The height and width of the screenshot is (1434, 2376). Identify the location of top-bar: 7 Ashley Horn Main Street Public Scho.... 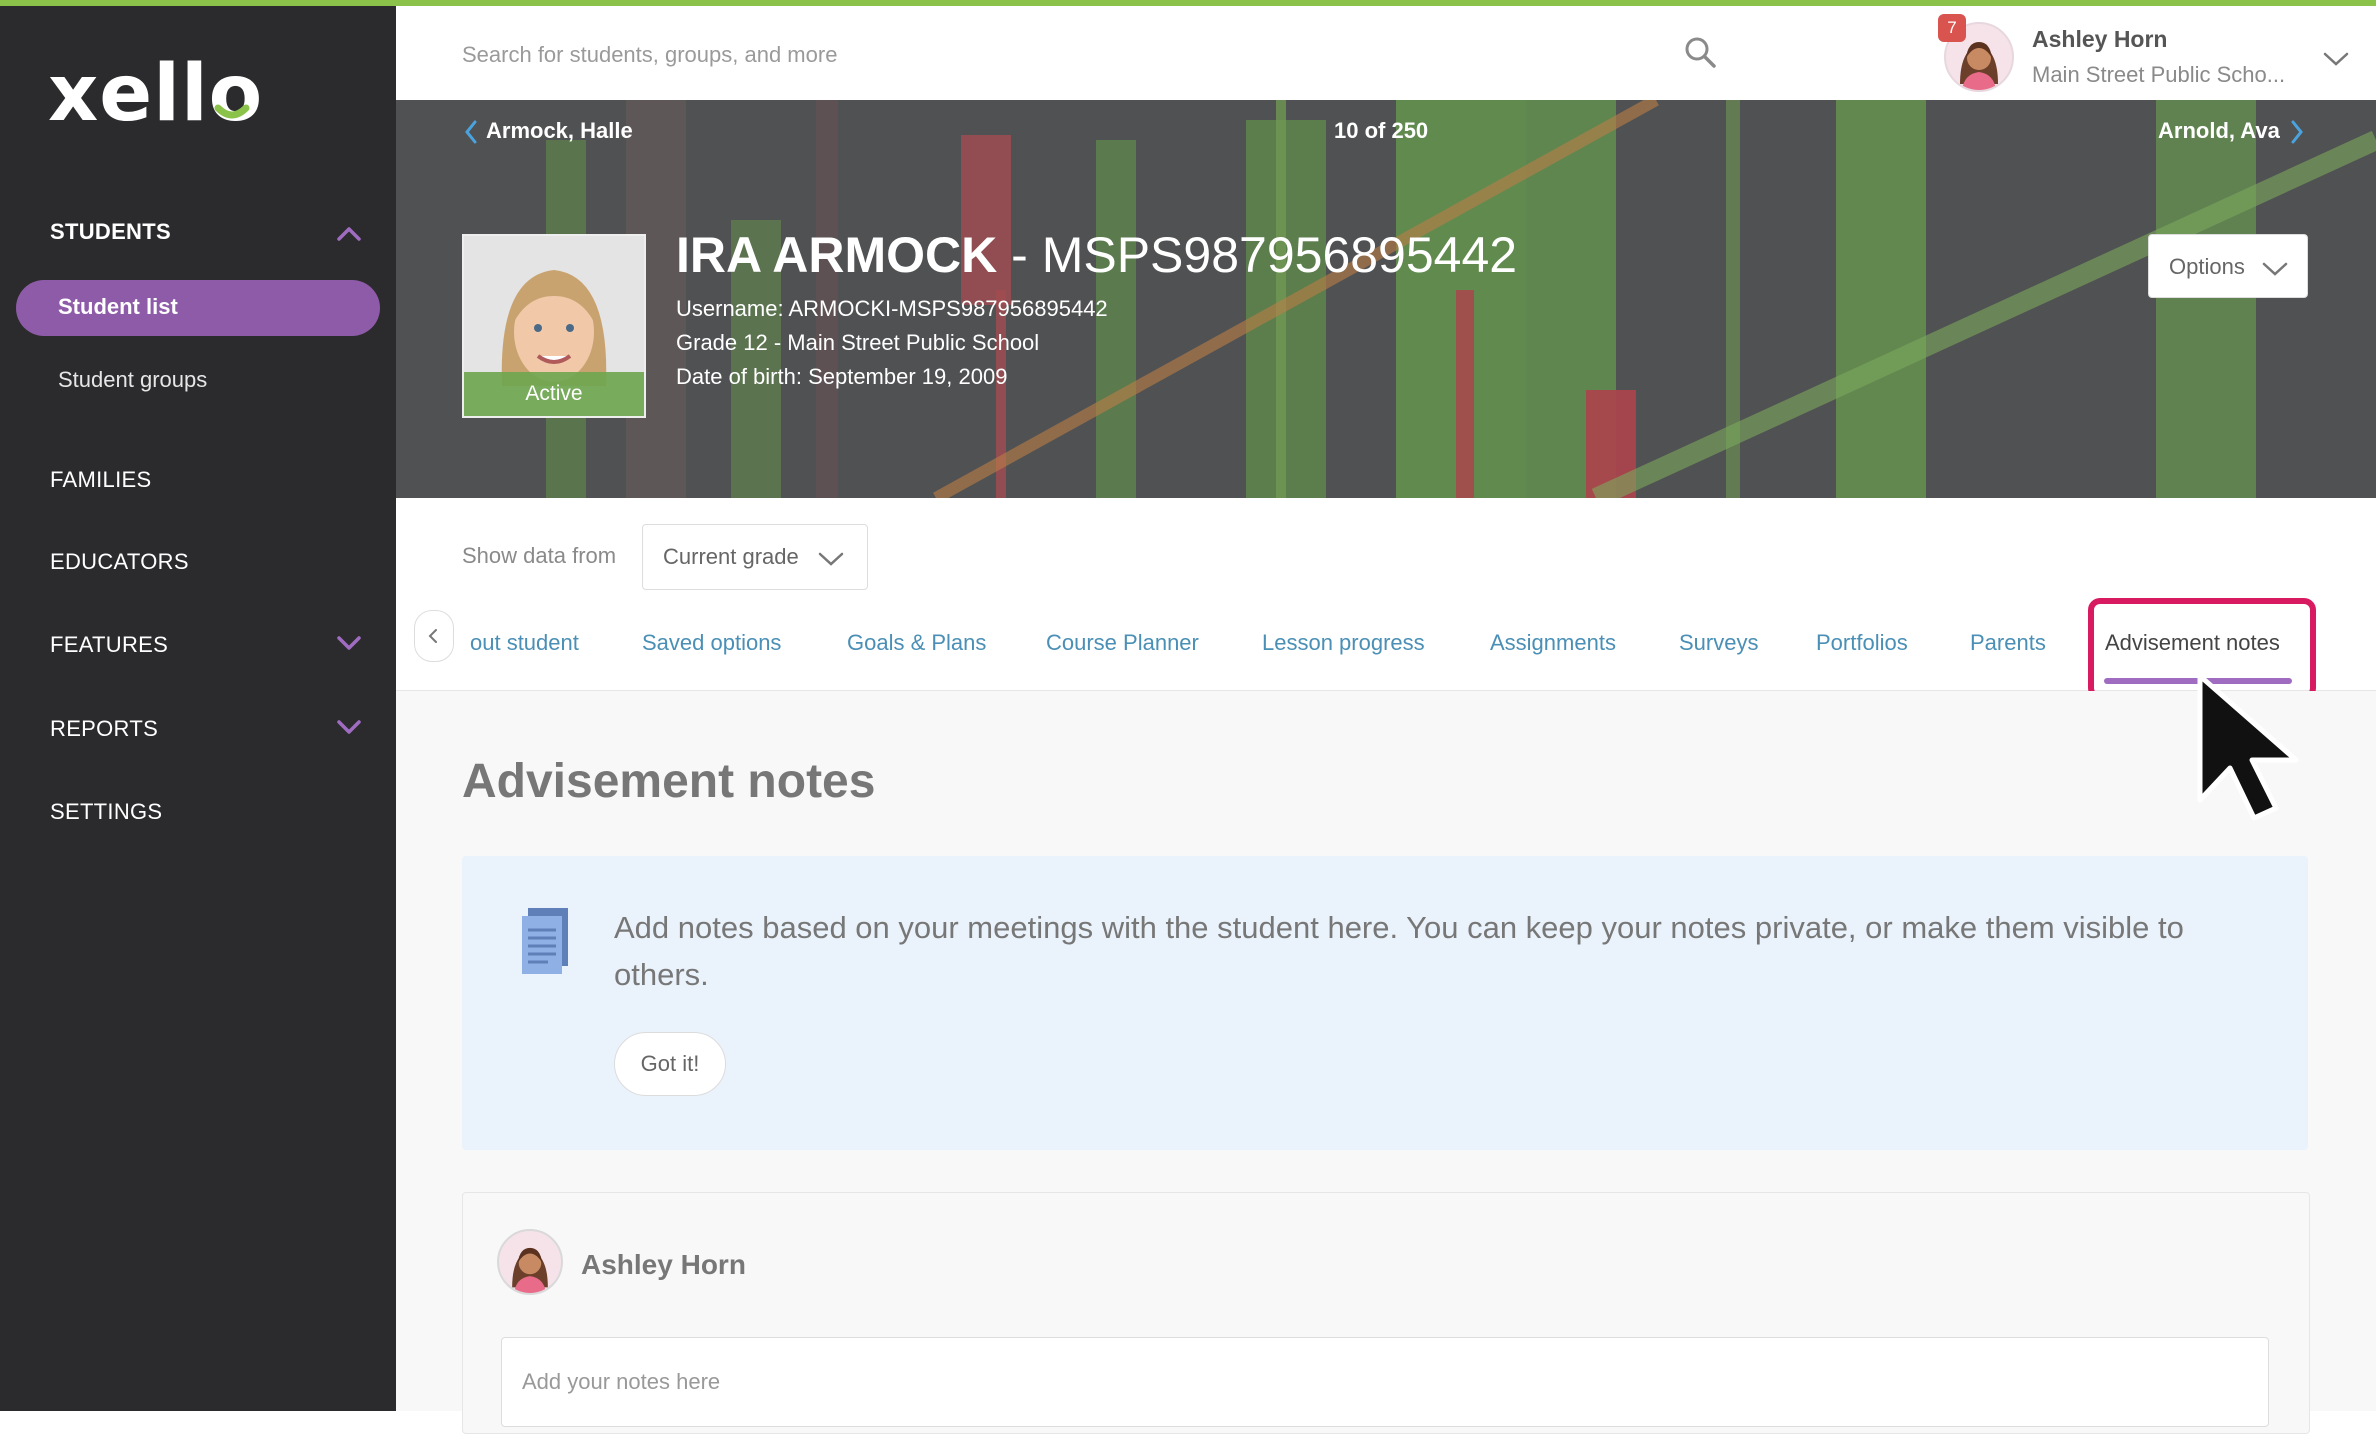
(1386, 53).